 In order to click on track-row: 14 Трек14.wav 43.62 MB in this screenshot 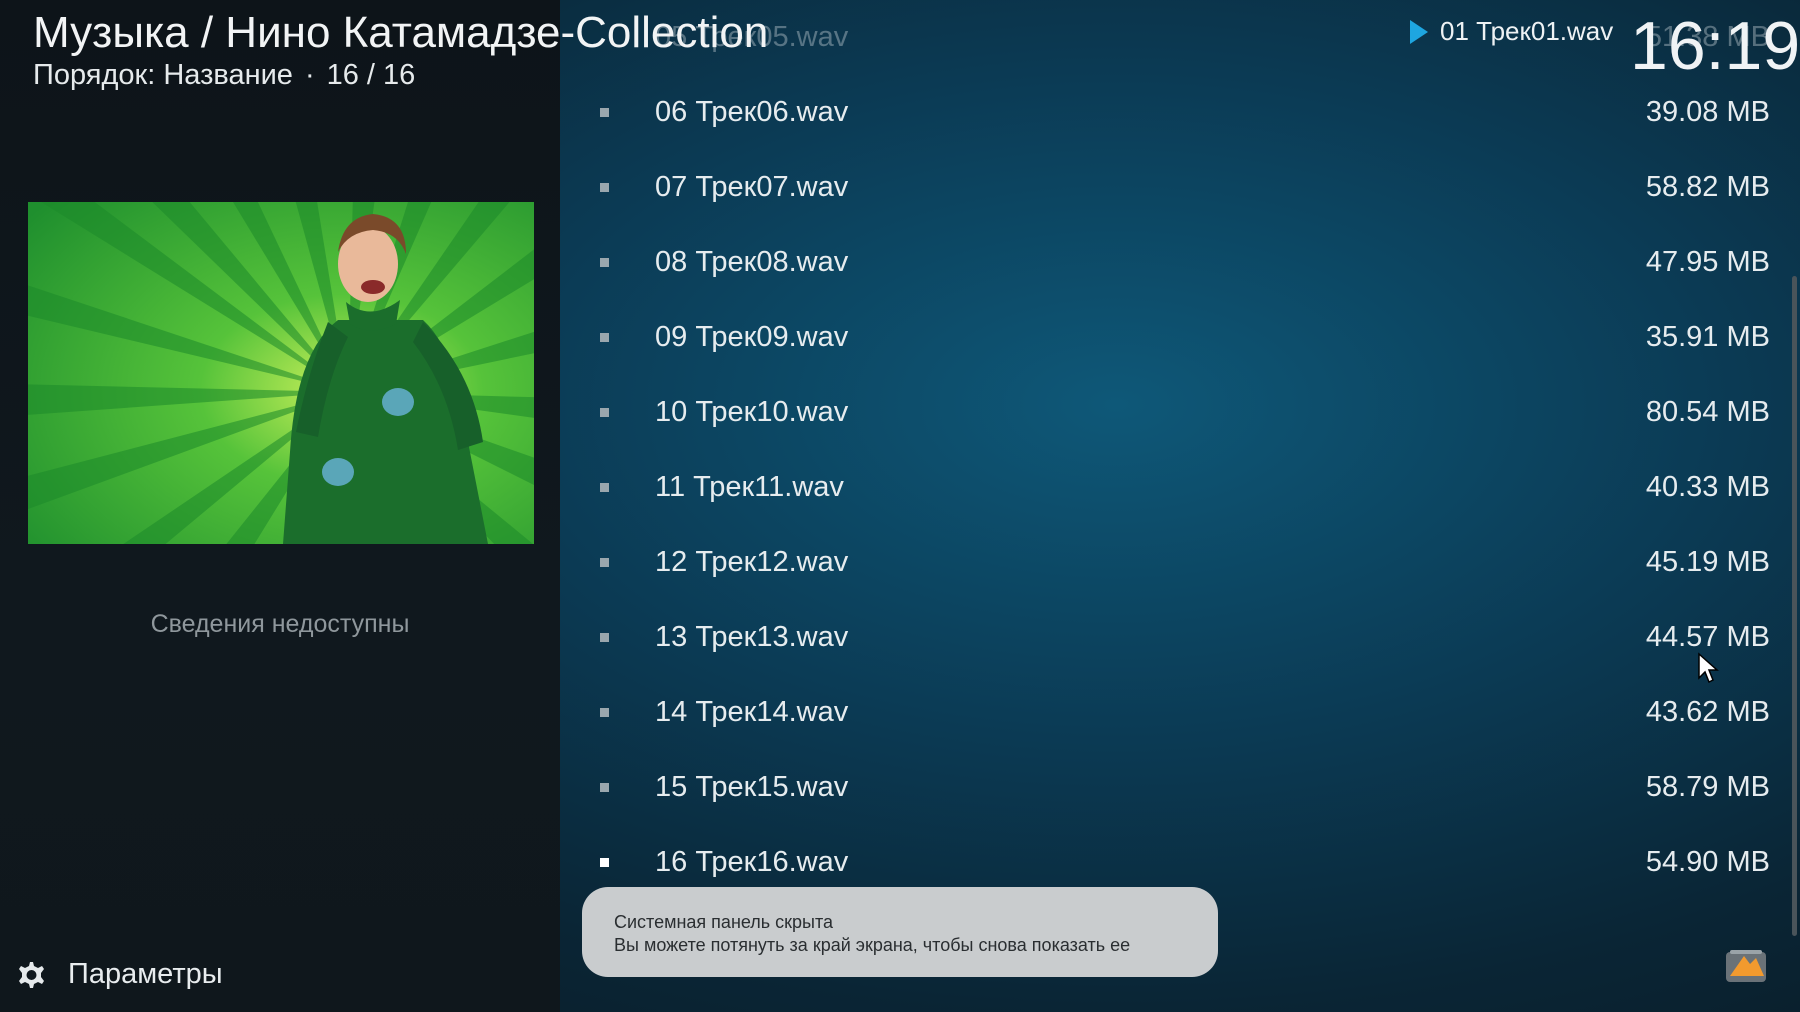, I will do `click(1165, 712)`.